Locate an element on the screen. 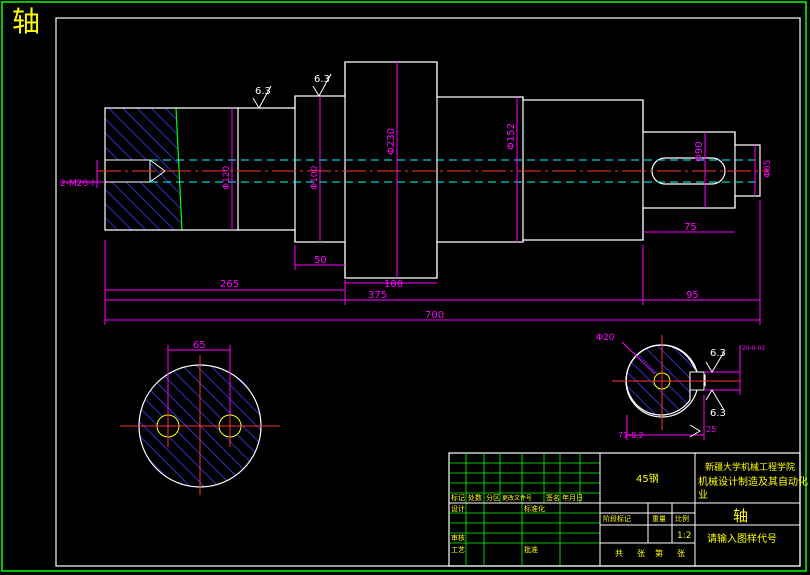 This screenshot has height=575, width=810. dim-100: 100 is located at coordinates (393, 284).